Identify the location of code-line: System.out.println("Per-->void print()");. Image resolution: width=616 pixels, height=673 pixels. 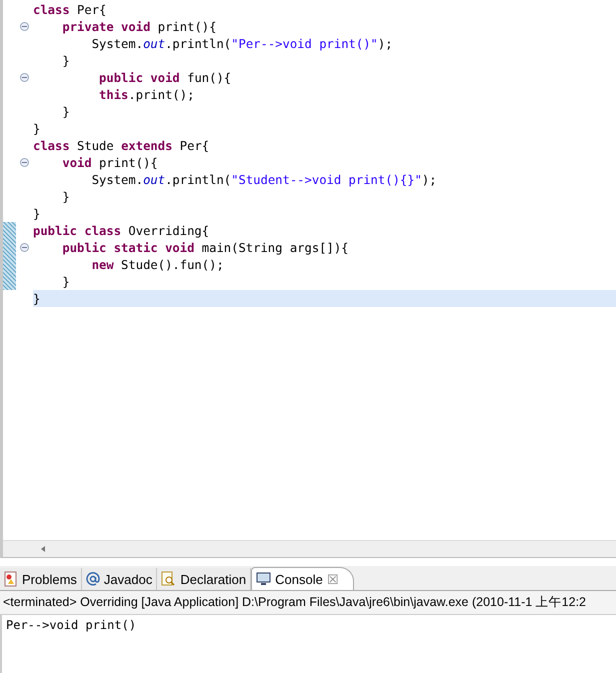
(242, 43).